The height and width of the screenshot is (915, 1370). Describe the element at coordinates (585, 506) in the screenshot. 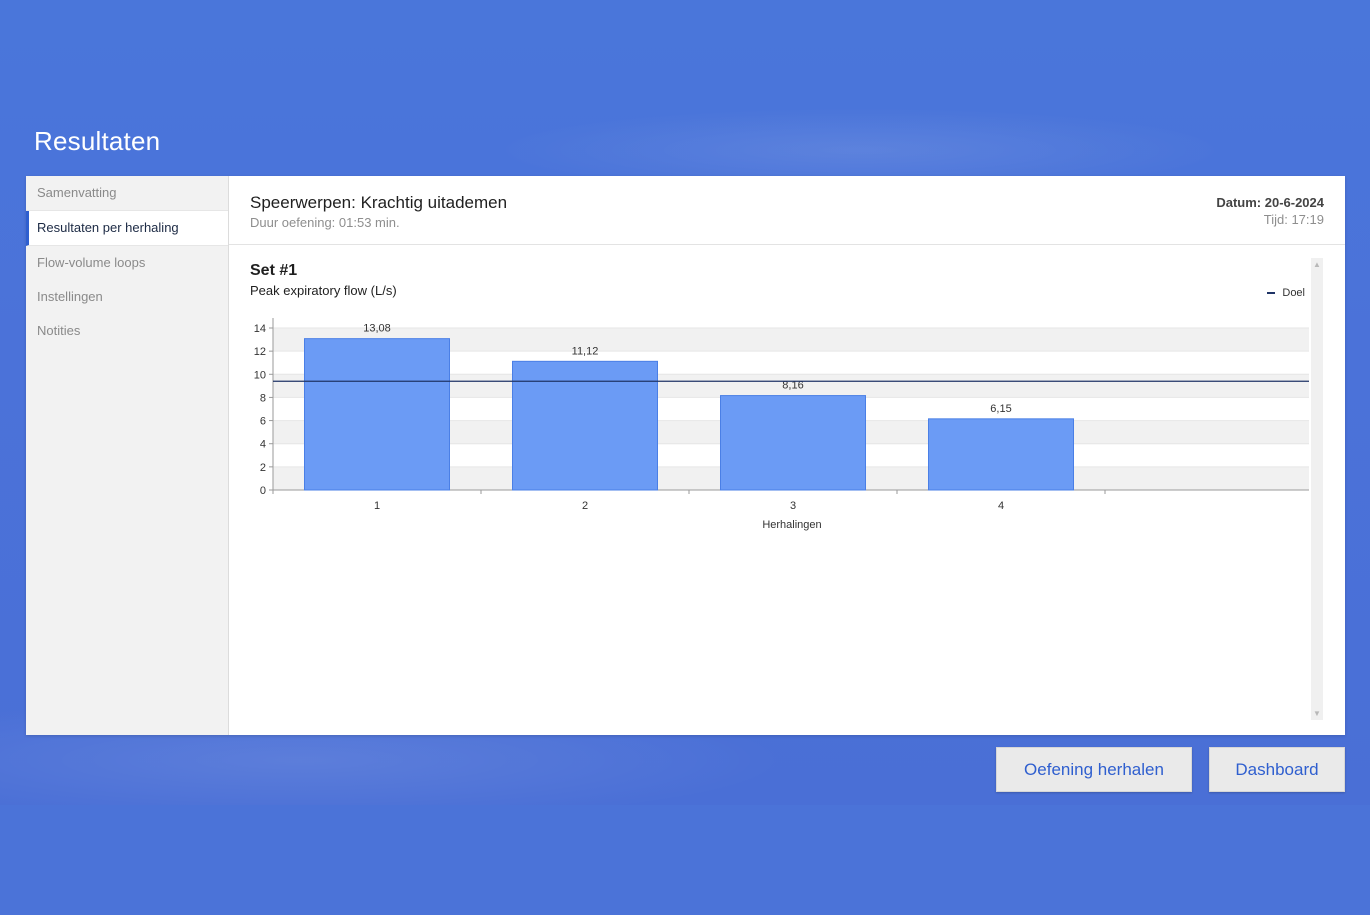

I see `x-tick-label: 2` at that location.